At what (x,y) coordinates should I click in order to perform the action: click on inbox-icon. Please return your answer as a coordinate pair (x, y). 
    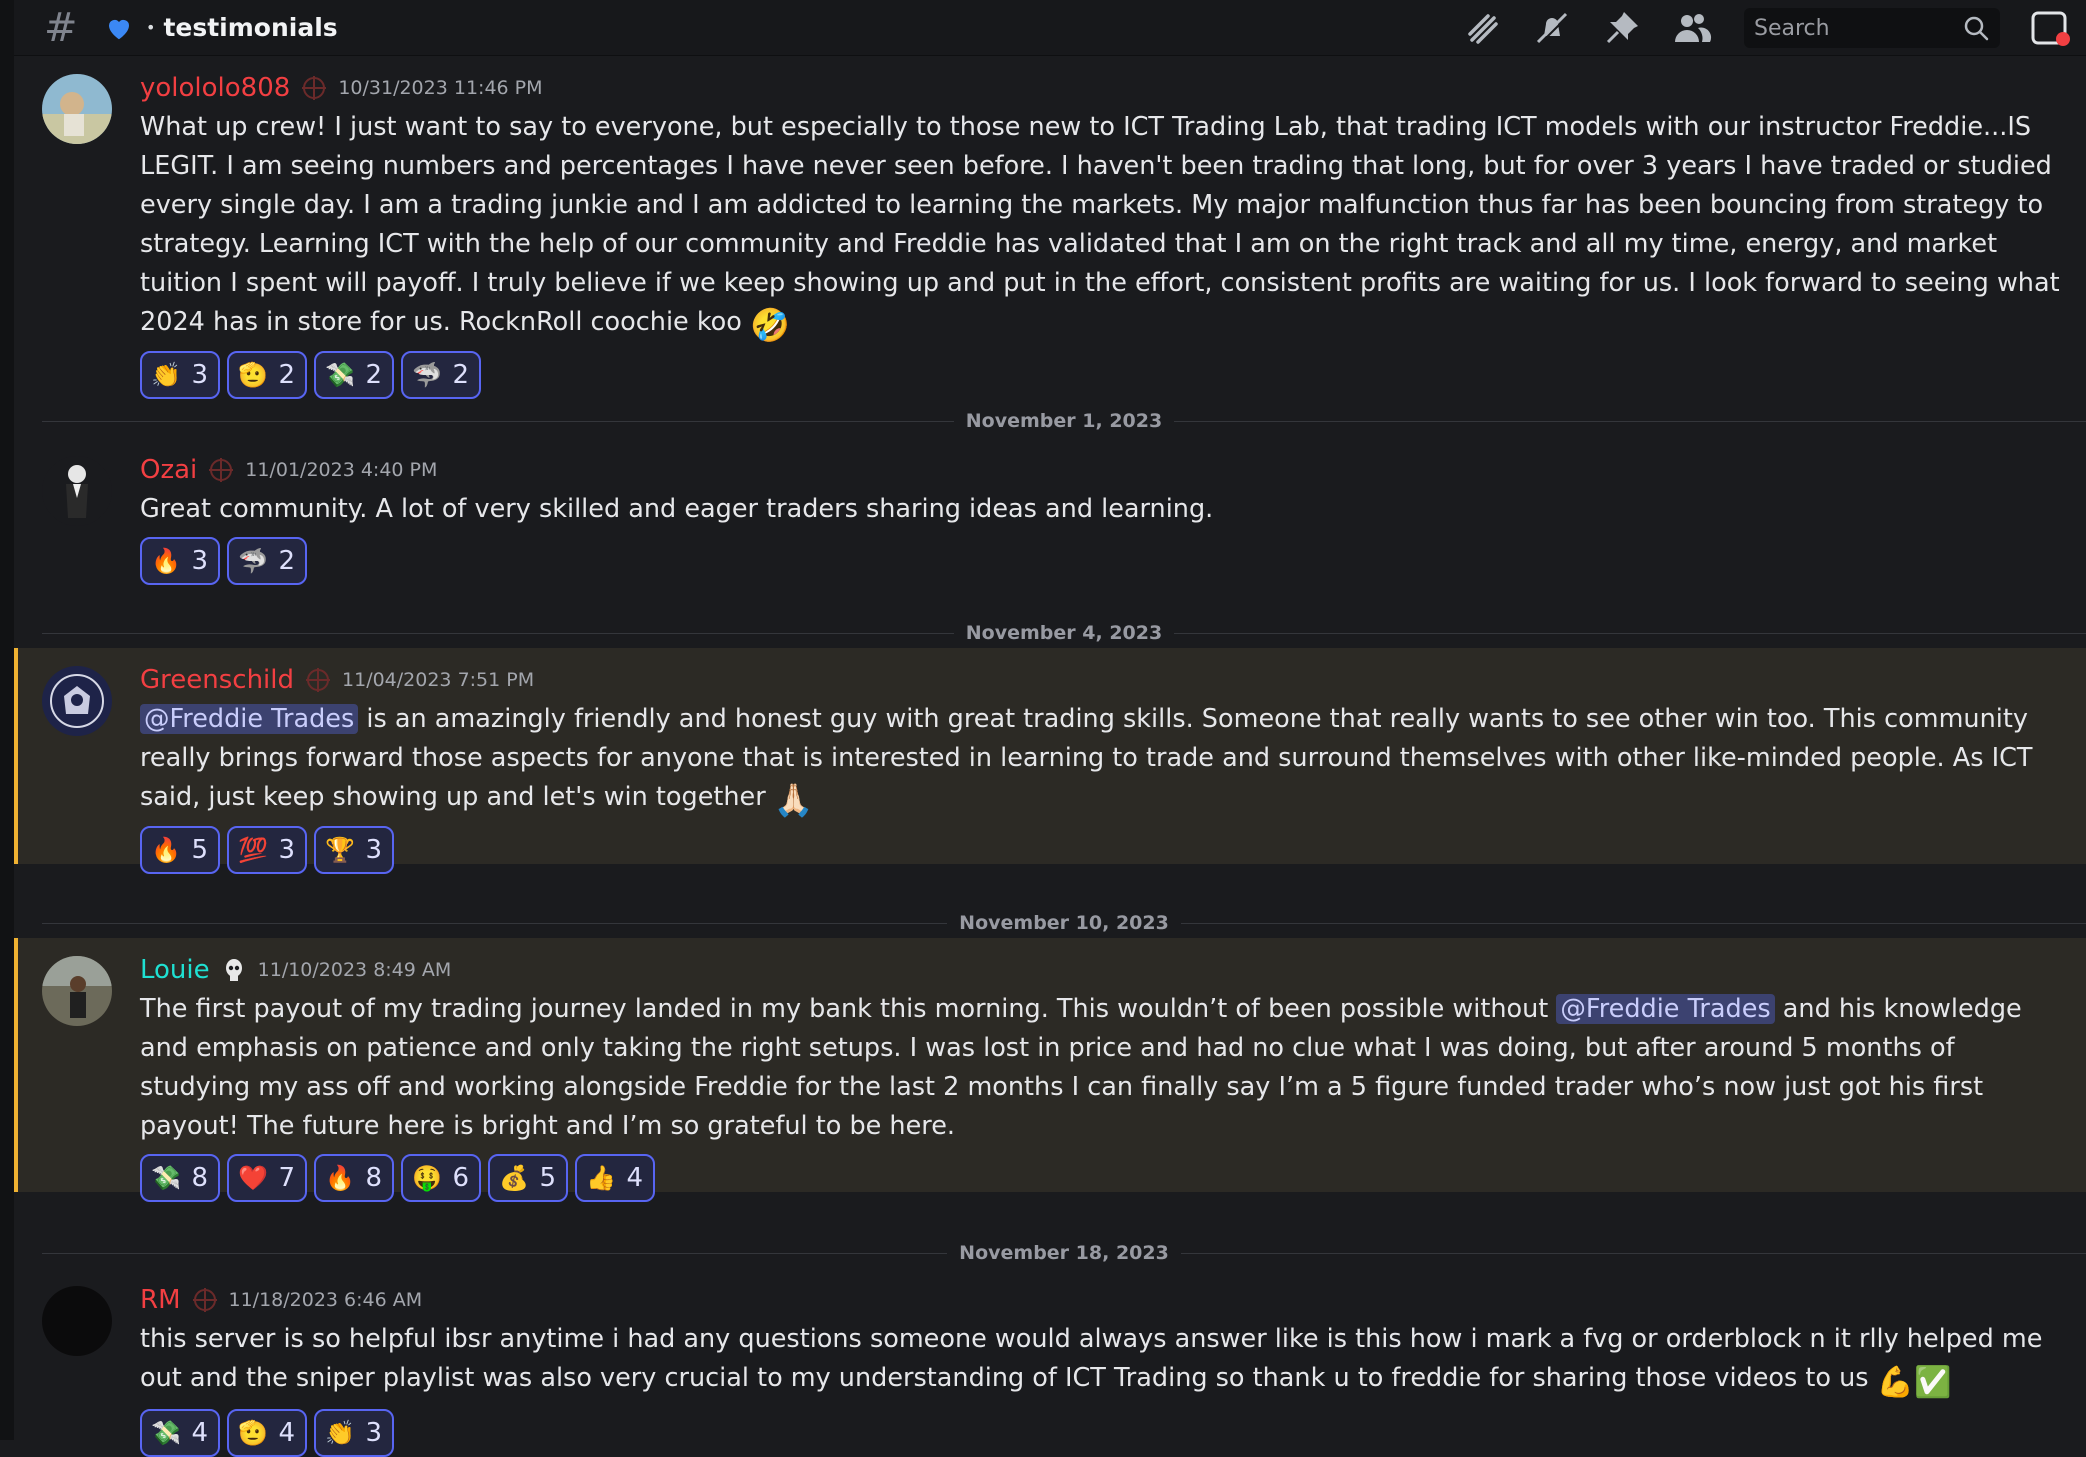
    Looking at the image, I should click on (2050, 28).